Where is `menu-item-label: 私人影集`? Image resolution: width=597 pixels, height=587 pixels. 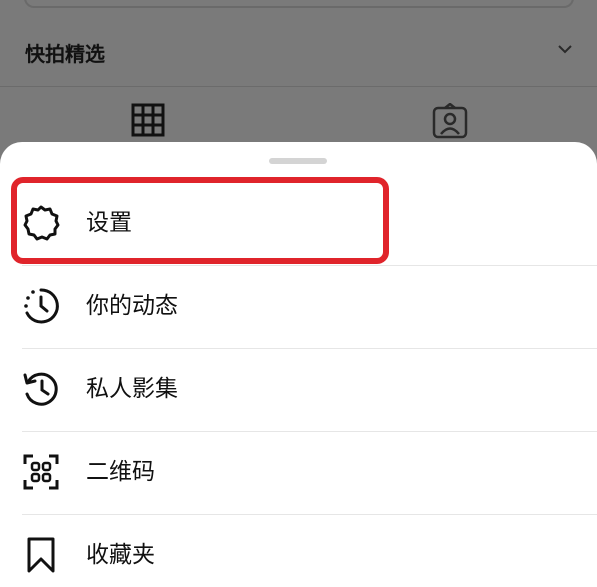
menu-item-label: 私人影集 is located at coordinates (132, 389).